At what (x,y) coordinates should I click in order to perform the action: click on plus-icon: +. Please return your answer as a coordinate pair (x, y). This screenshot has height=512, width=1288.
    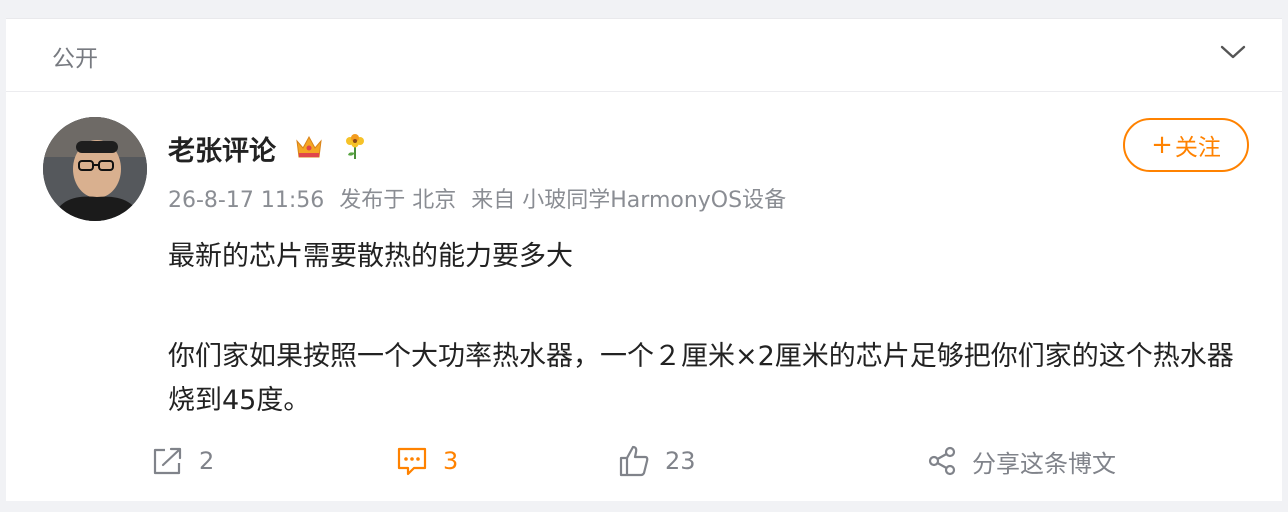
    Looking at the image, I should click on (1162, 145).